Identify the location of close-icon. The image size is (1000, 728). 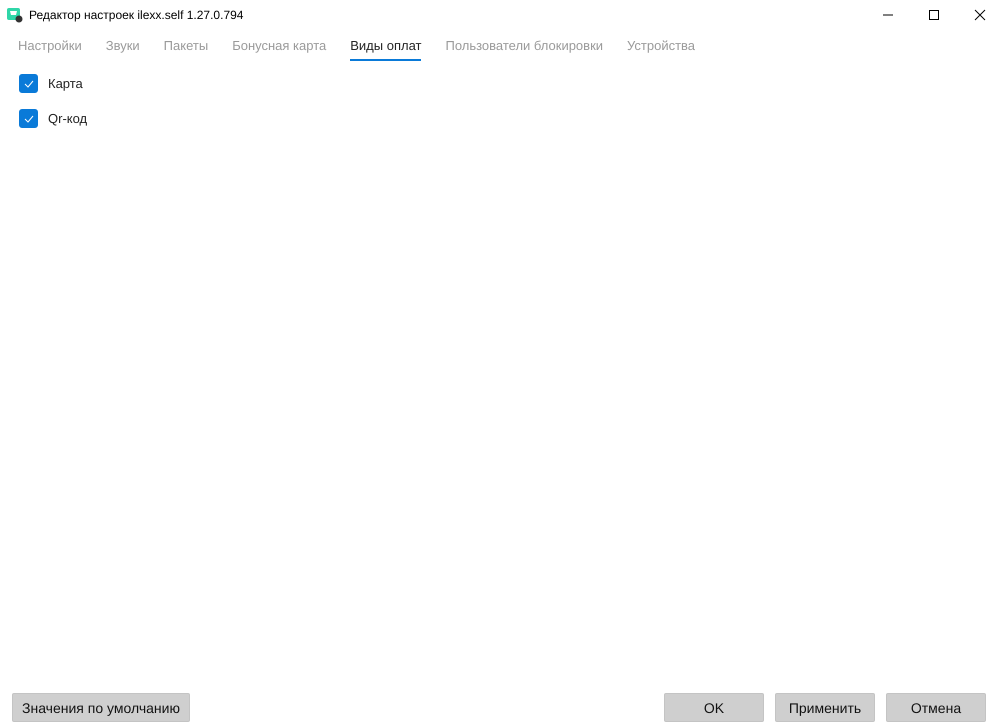
(980, 15).